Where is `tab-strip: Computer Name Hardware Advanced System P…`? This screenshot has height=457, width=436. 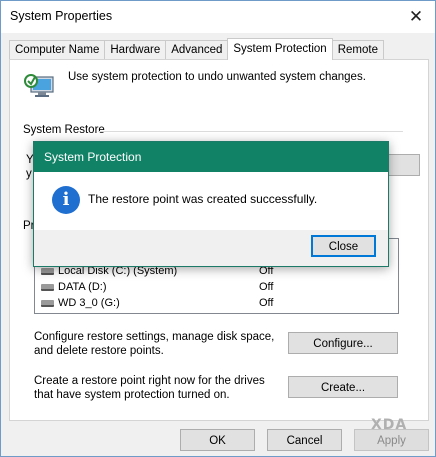
tab-strip: Computer Name Hardware Advanced System P… is located at coordinates (196, 49).